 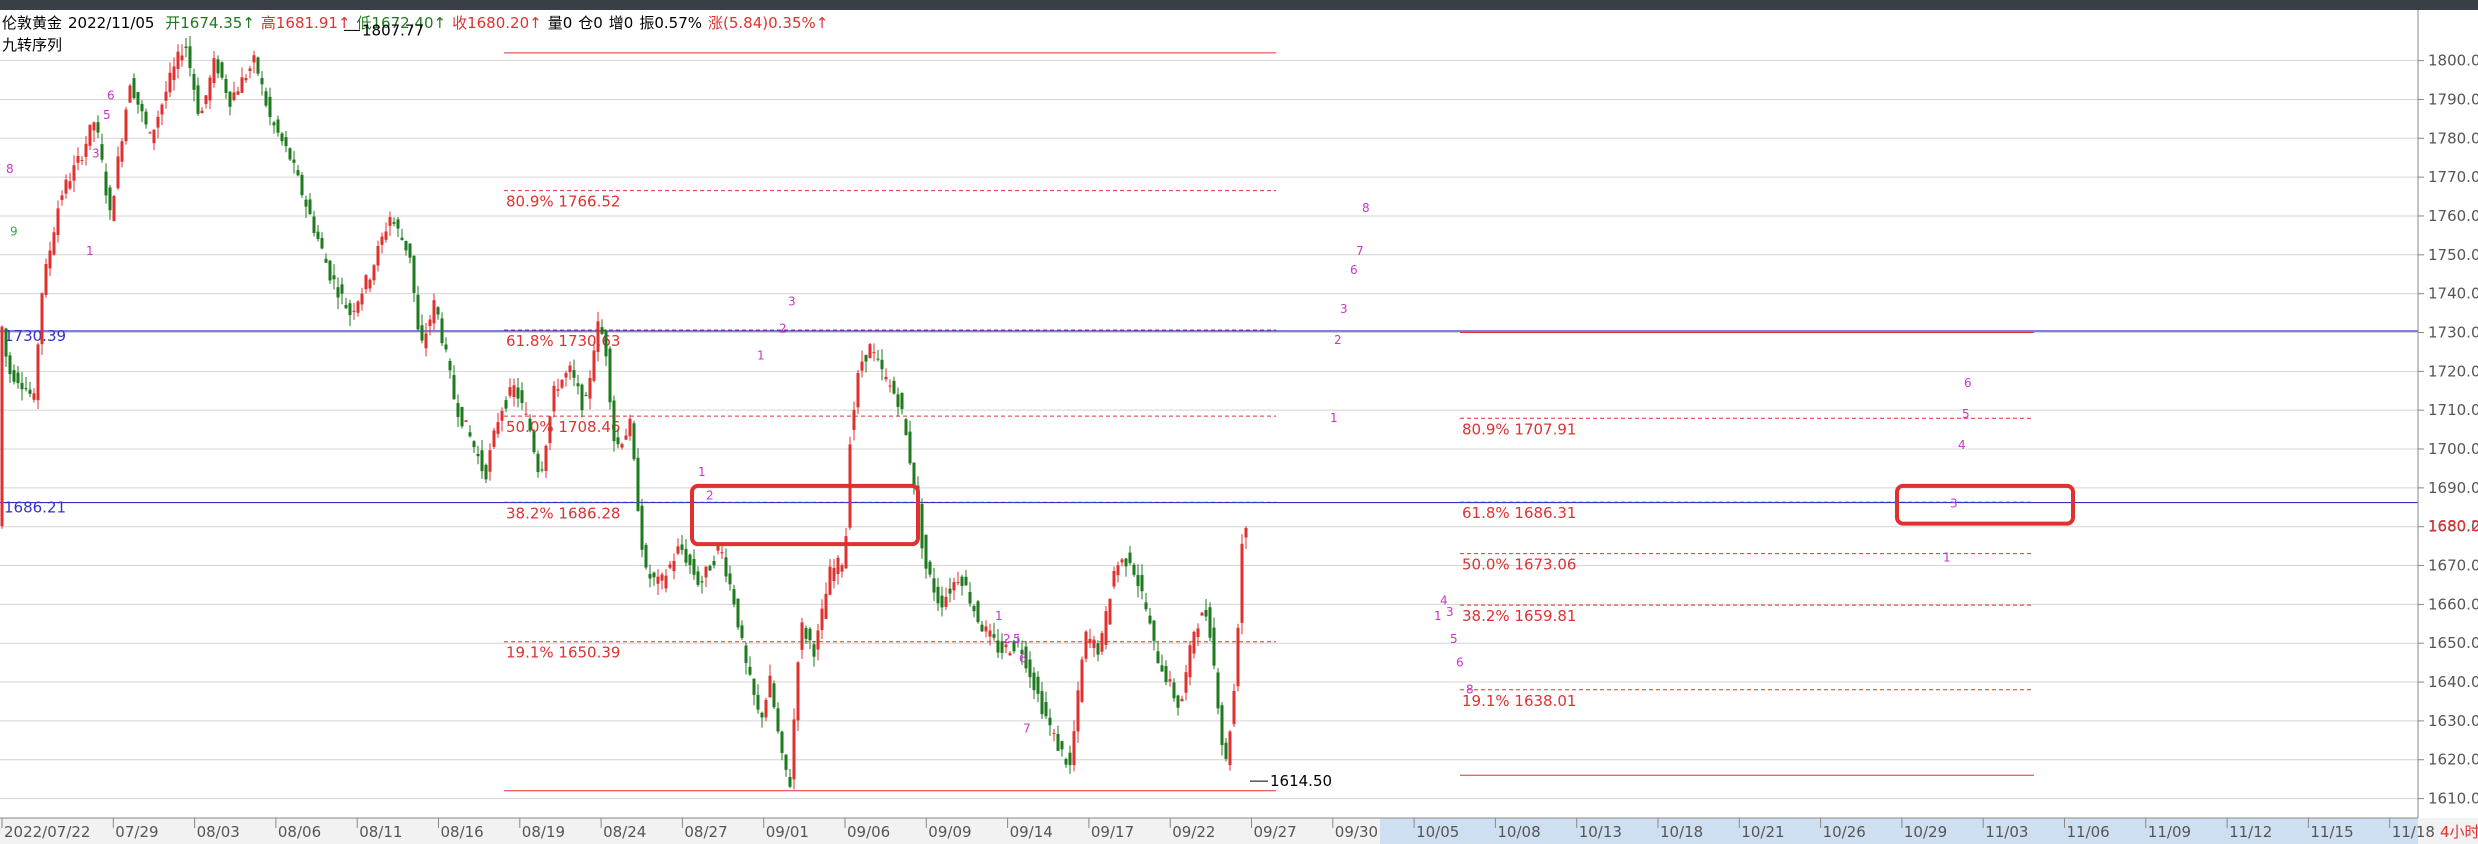 I want to click on x-tick-label: 09/01, so click(x=787, y=832).